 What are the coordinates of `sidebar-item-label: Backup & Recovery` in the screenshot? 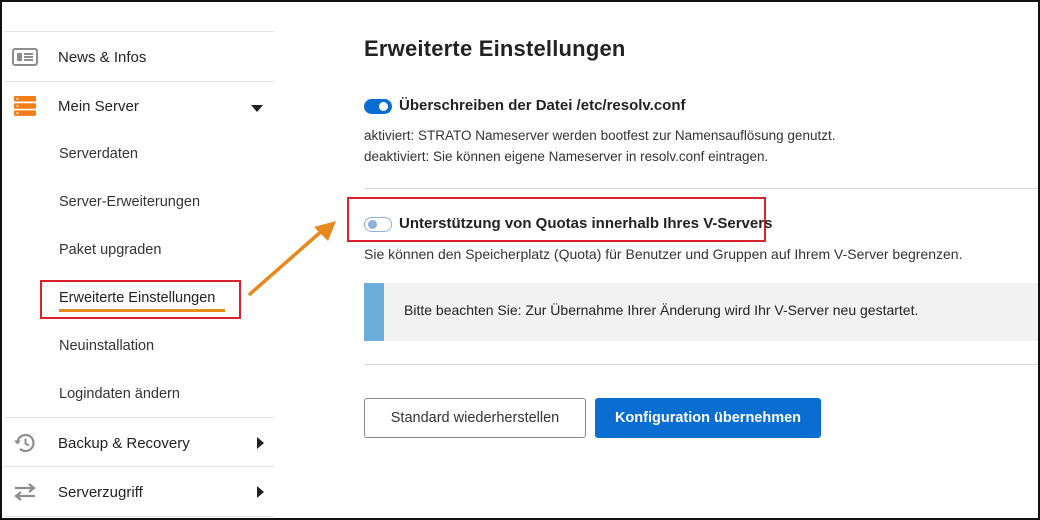 It's located at (124, 443).